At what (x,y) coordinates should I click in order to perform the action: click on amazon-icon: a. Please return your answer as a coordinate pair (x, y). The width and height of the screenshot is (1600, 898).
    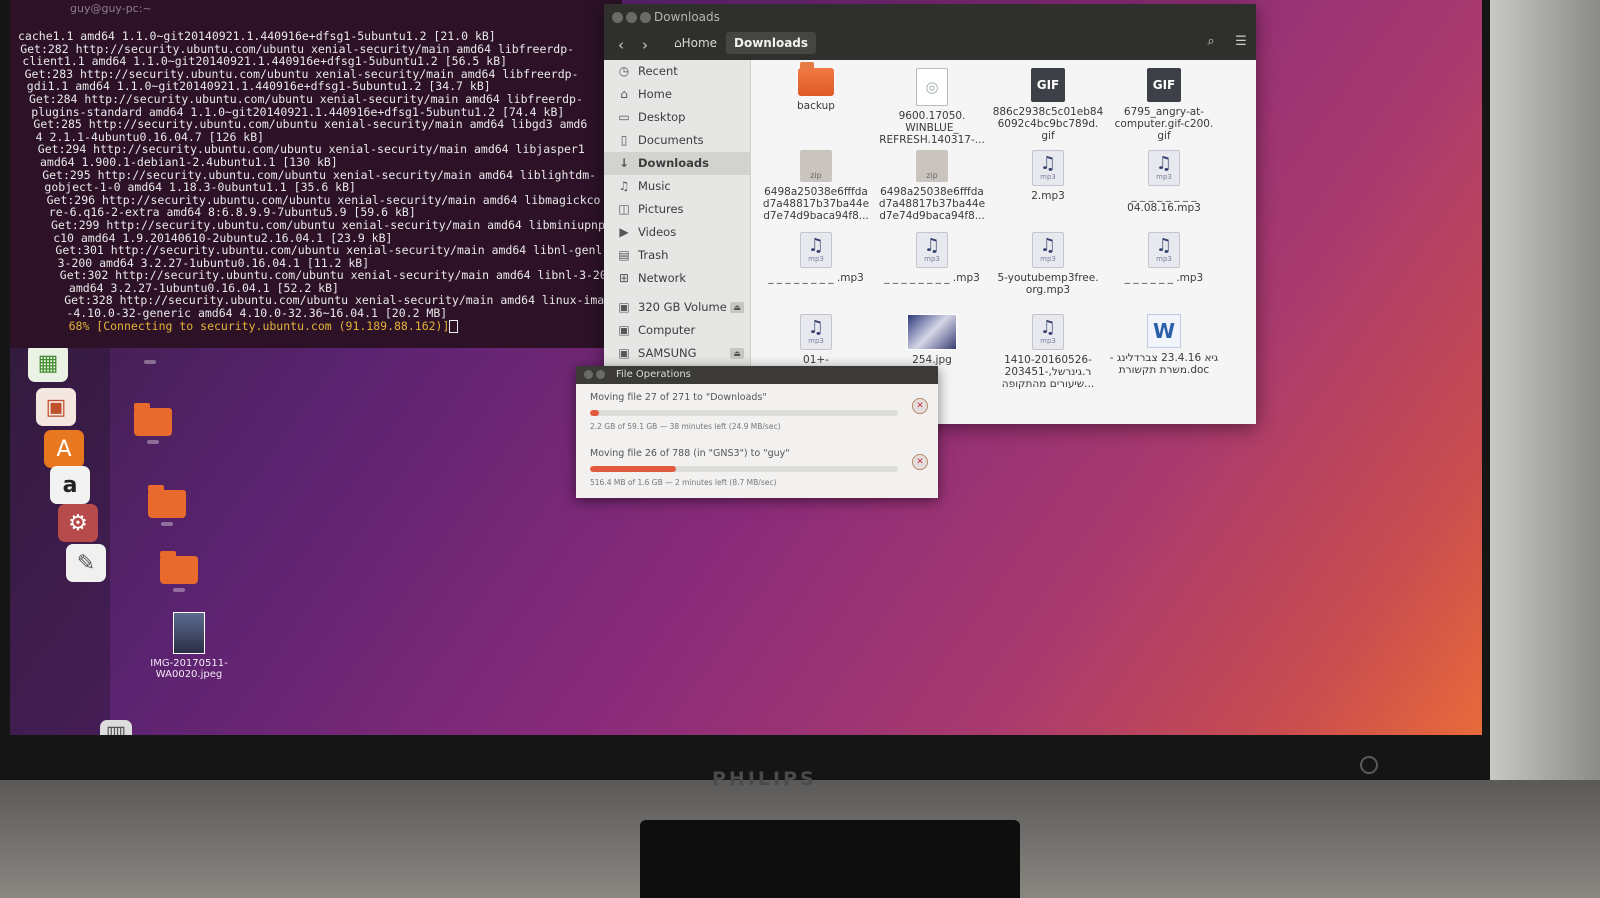
    Looking at the image, I should click on (70, 485).